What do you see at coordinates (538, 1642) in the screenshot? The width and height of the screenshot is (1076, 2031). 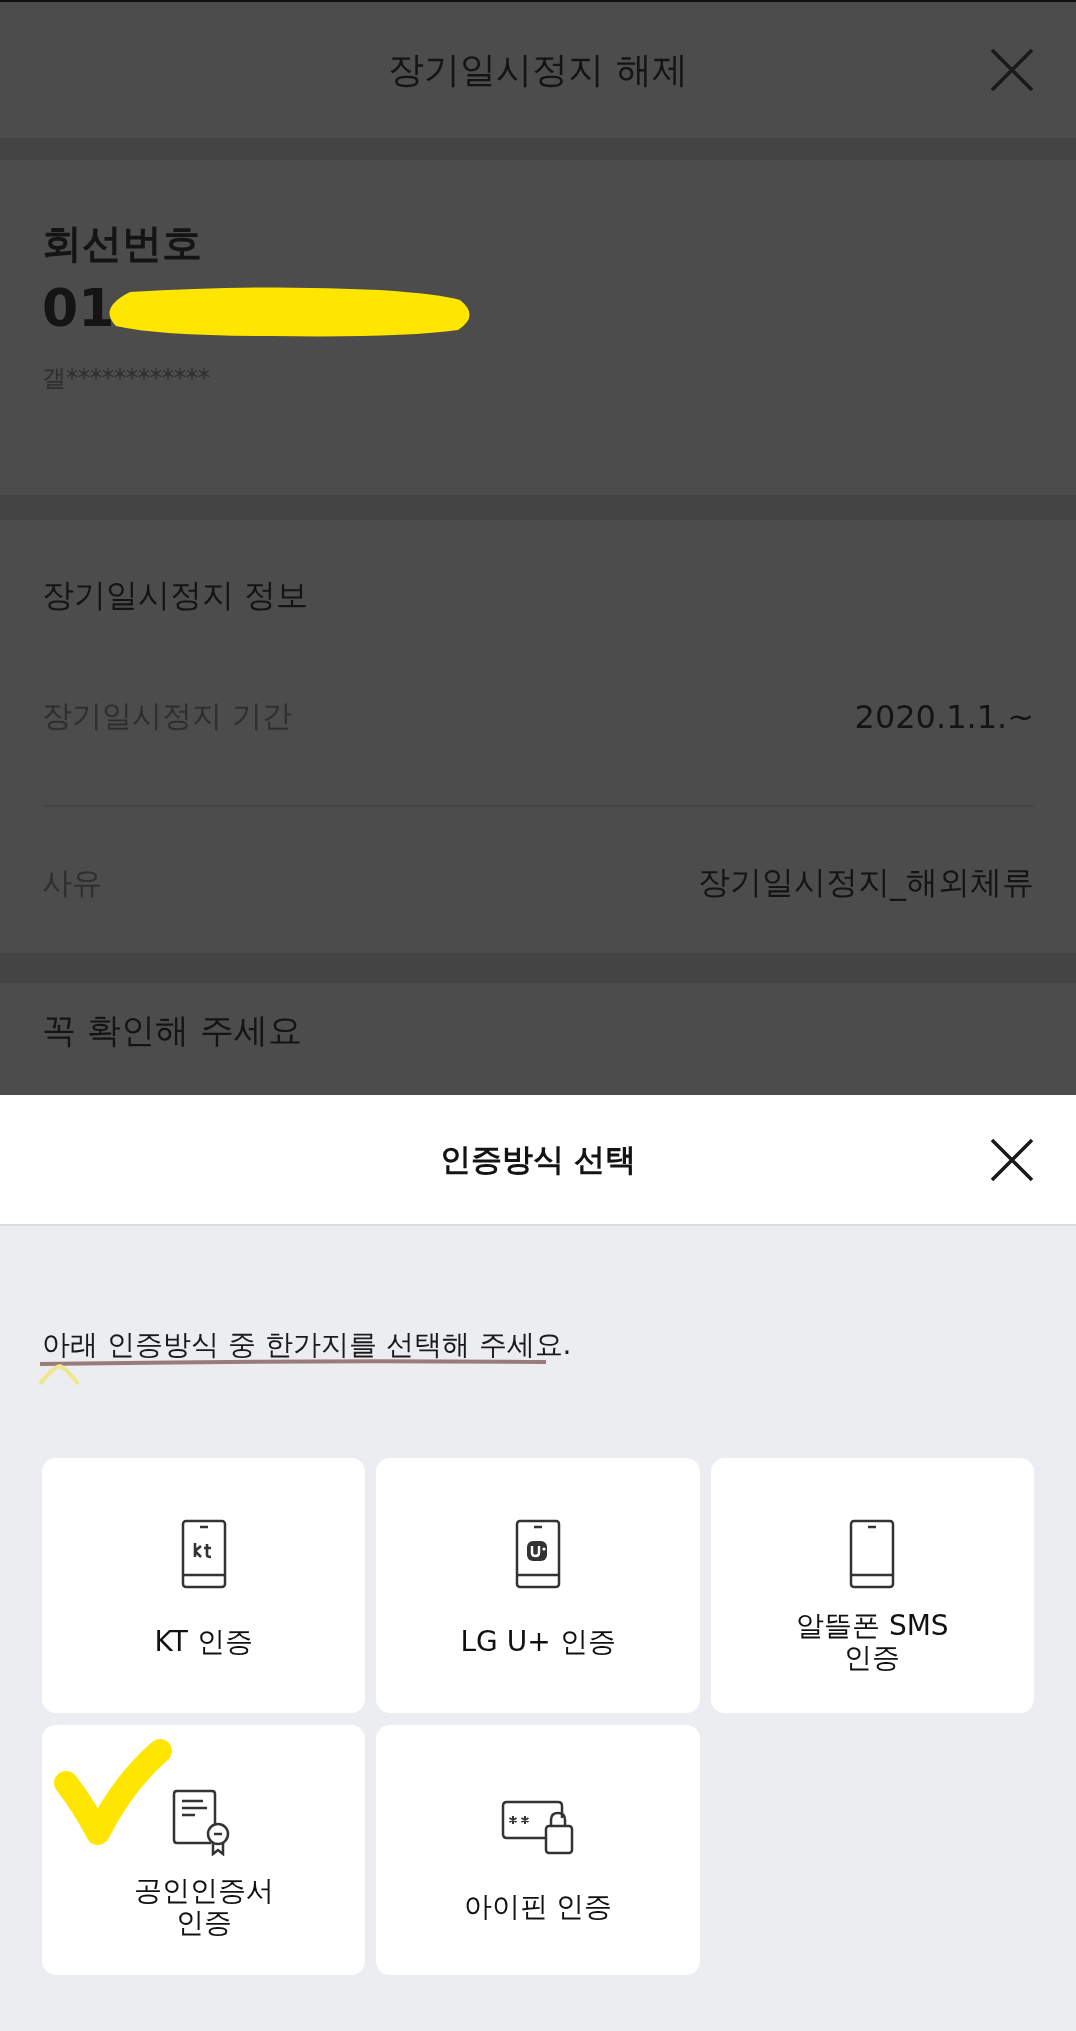 I see `option-label: LG U+ 인증` at bounding box center [538, 1642].